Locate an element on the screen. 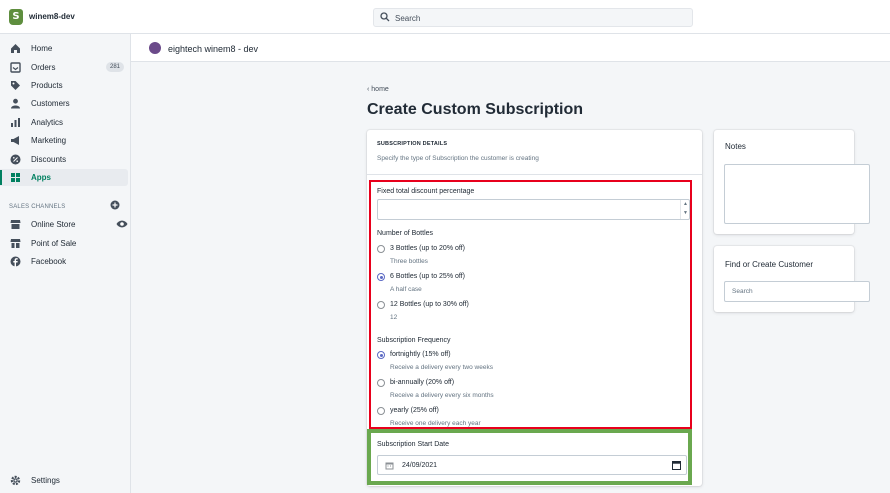 This screenshot has height=493, width=890. frequency-yearly-label: yearly (25% off) is located at coordinates (414, 410).